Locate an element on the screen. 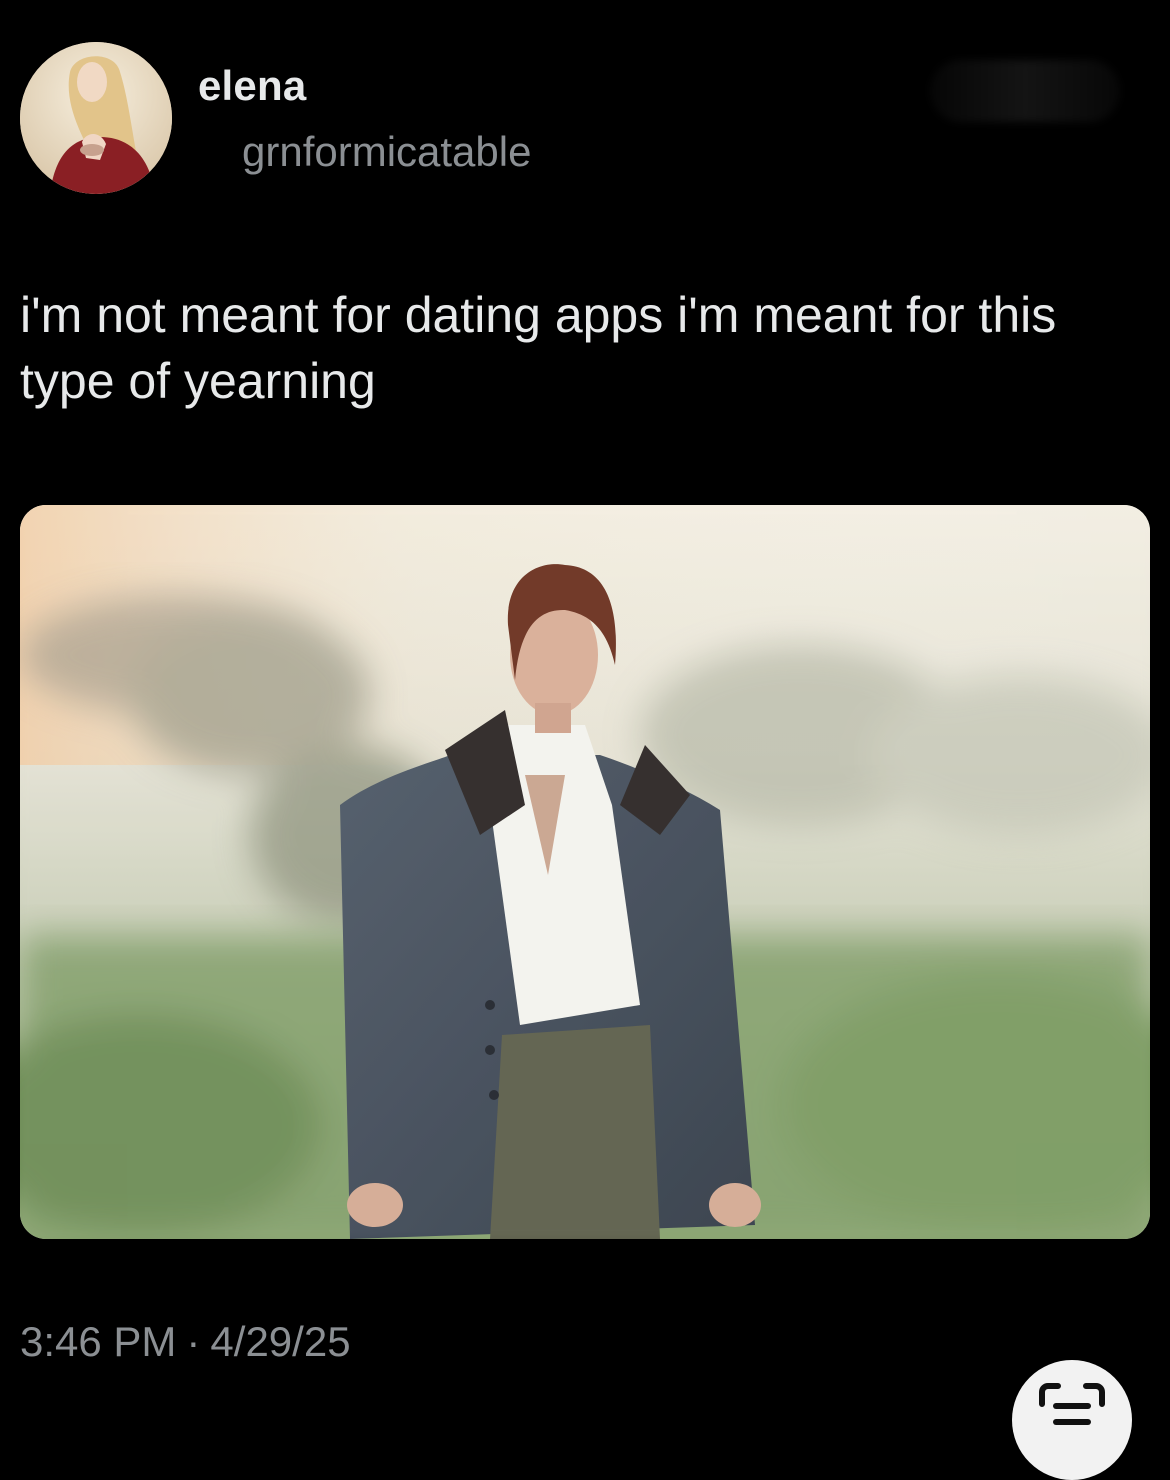 This screenshot has width=1170, height=1480. scan-text-button is located at coordinates (1072, 1420).